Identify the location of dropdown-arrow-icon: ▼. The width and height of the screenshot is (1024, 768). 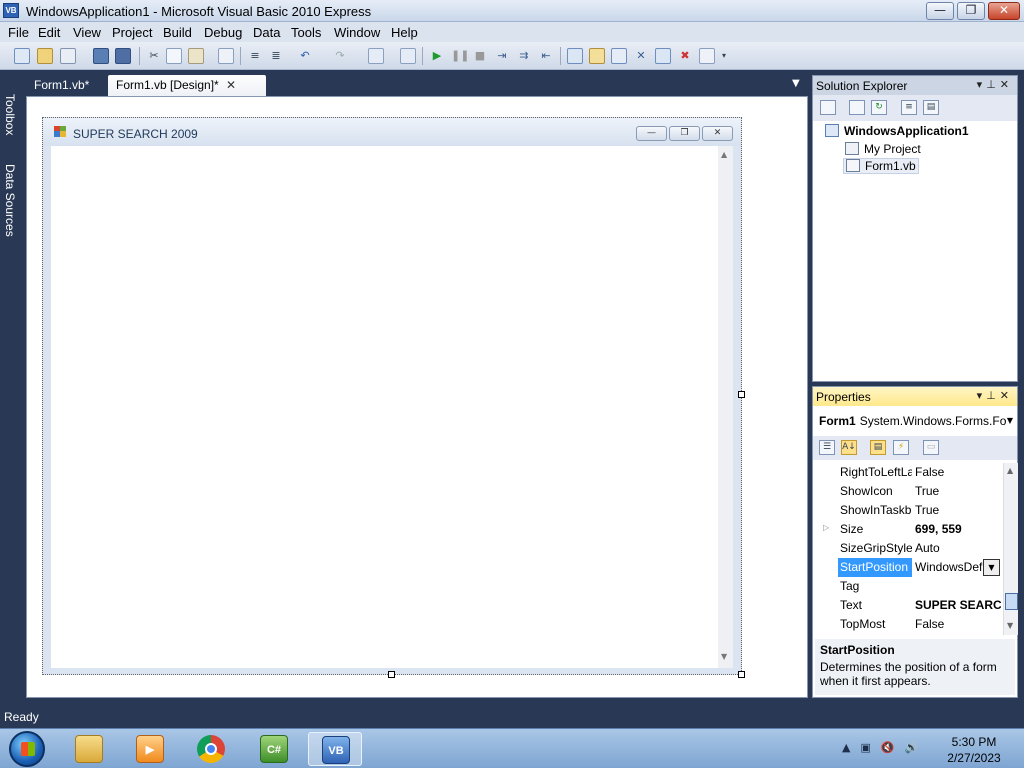
(991, 567).